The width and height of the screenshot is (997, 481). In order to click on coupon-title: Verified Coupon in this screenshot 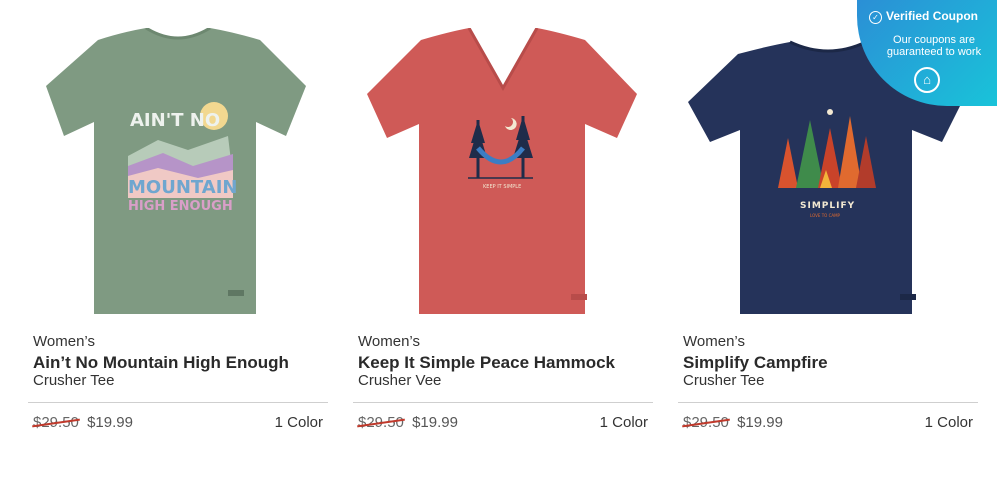, I will do `click(932, 16)`.